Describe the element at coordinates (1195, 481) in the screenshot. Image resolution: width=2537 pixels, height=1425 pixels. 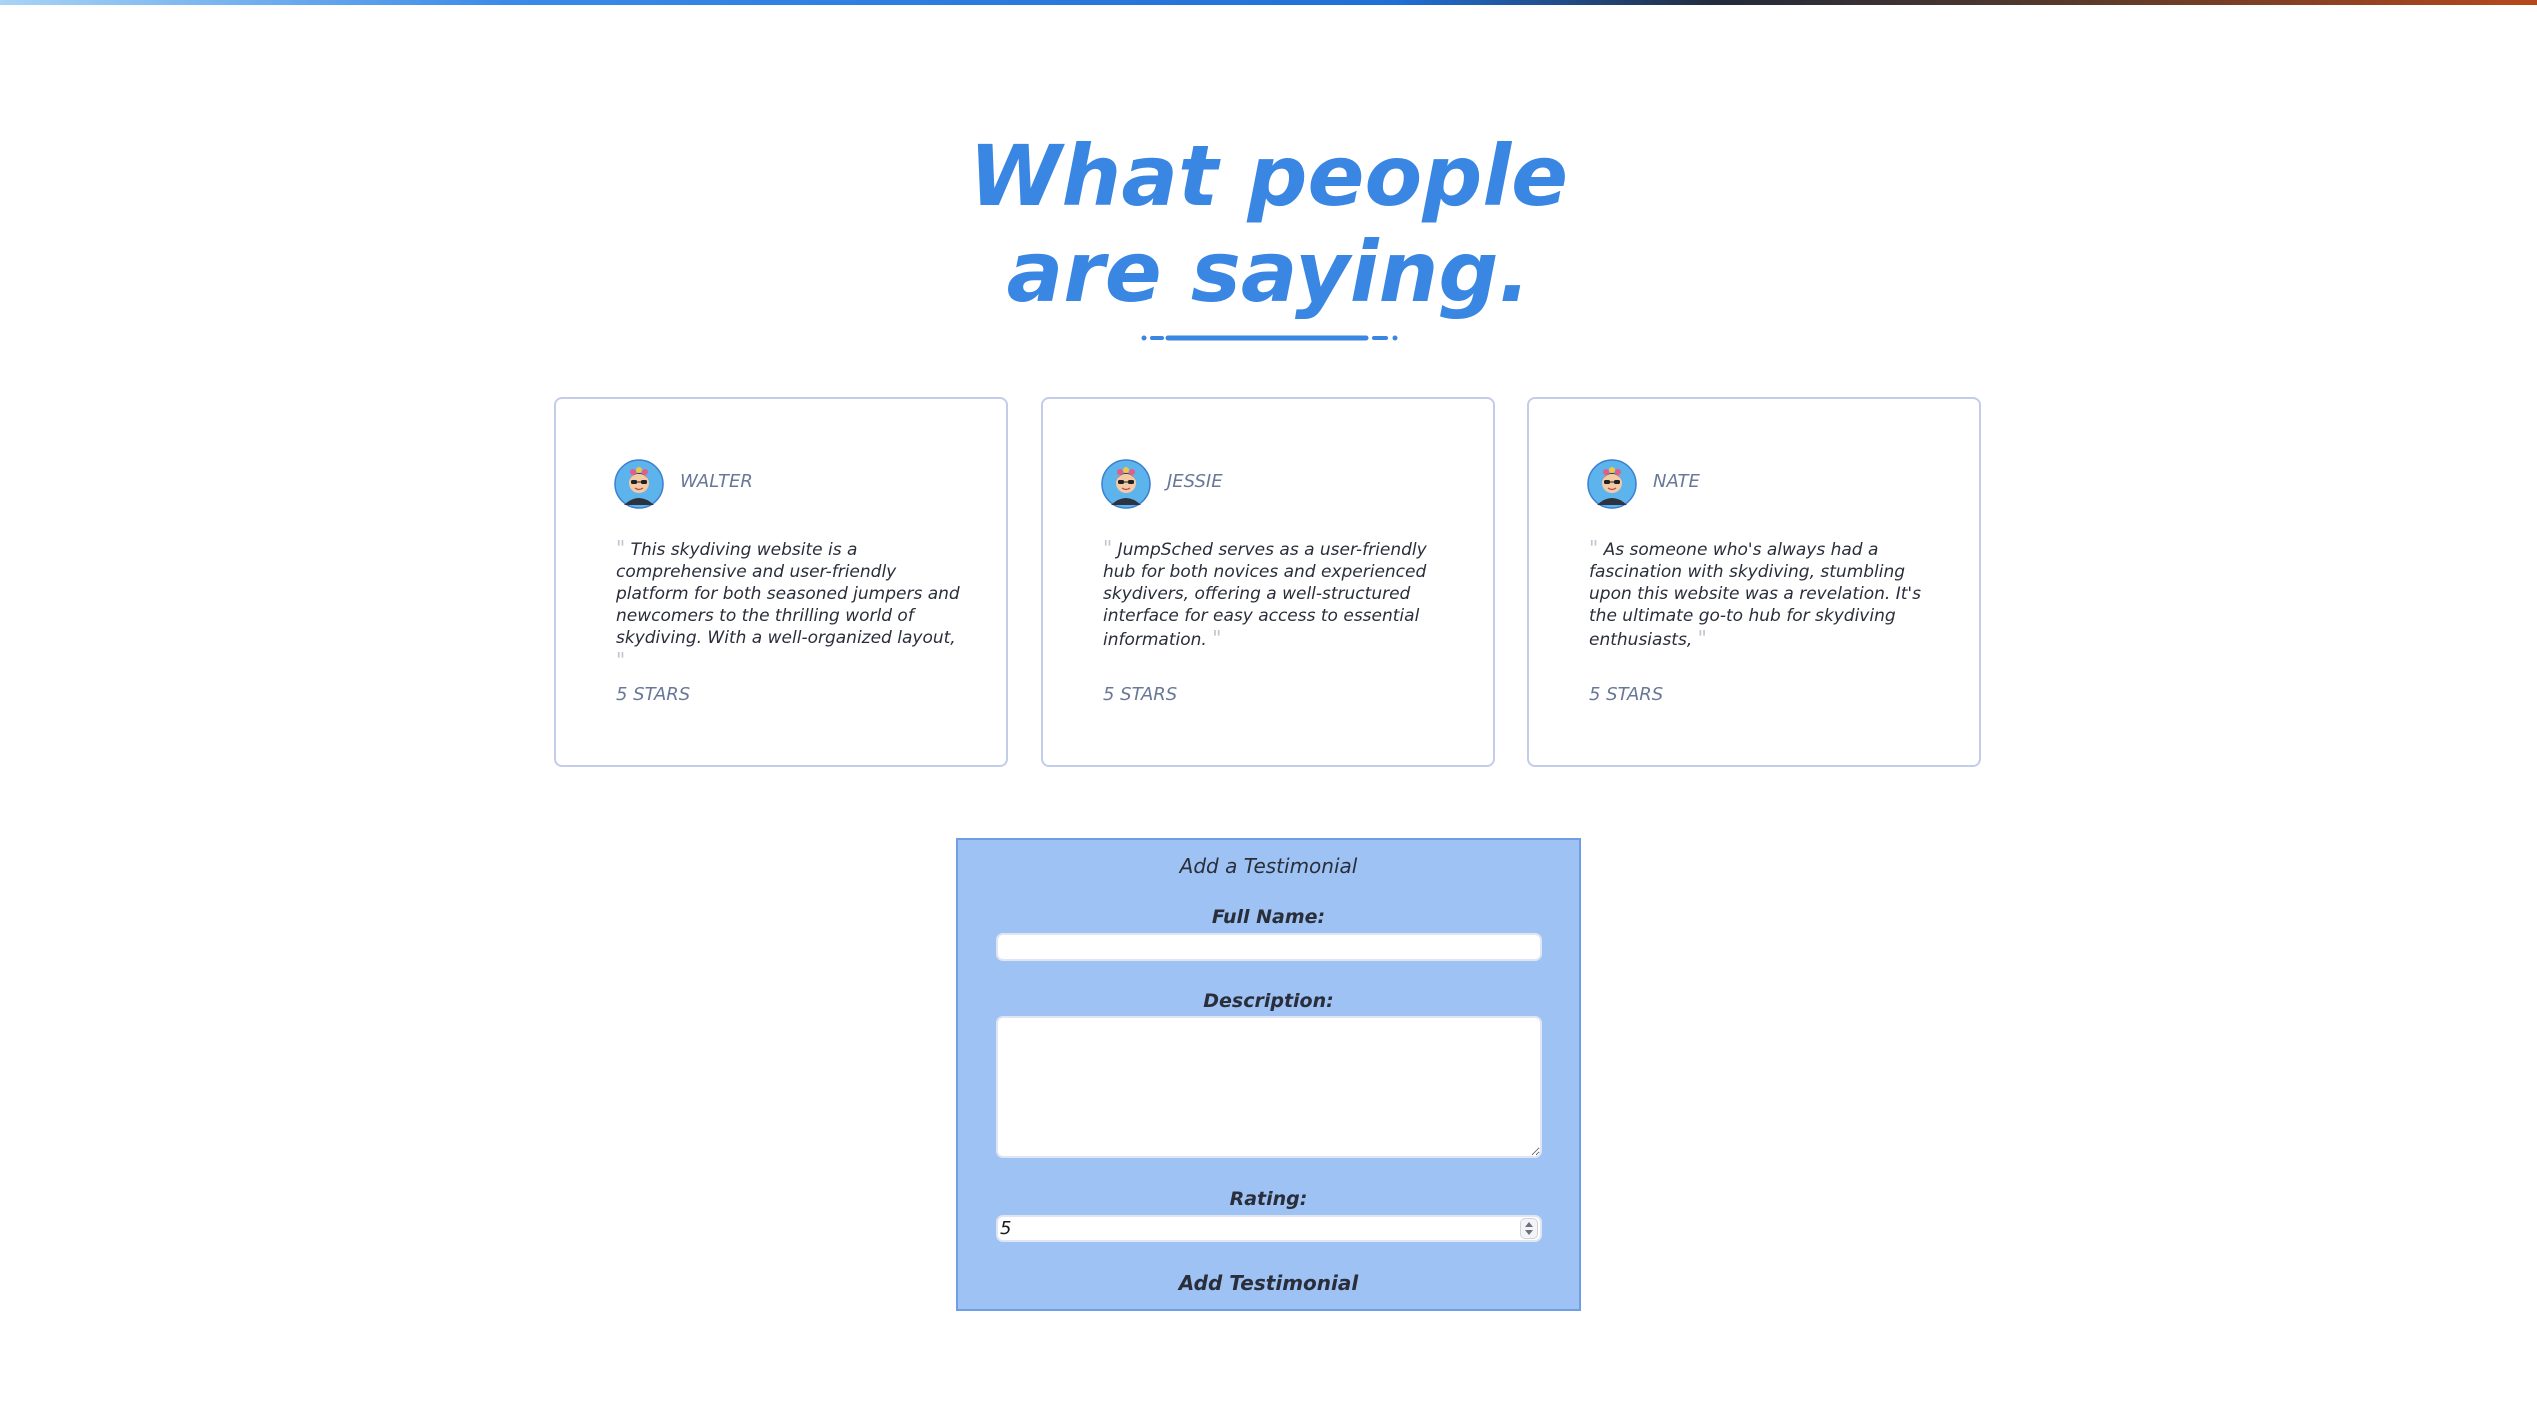
I see `testimonial-author-name: JESSIE` at that location.